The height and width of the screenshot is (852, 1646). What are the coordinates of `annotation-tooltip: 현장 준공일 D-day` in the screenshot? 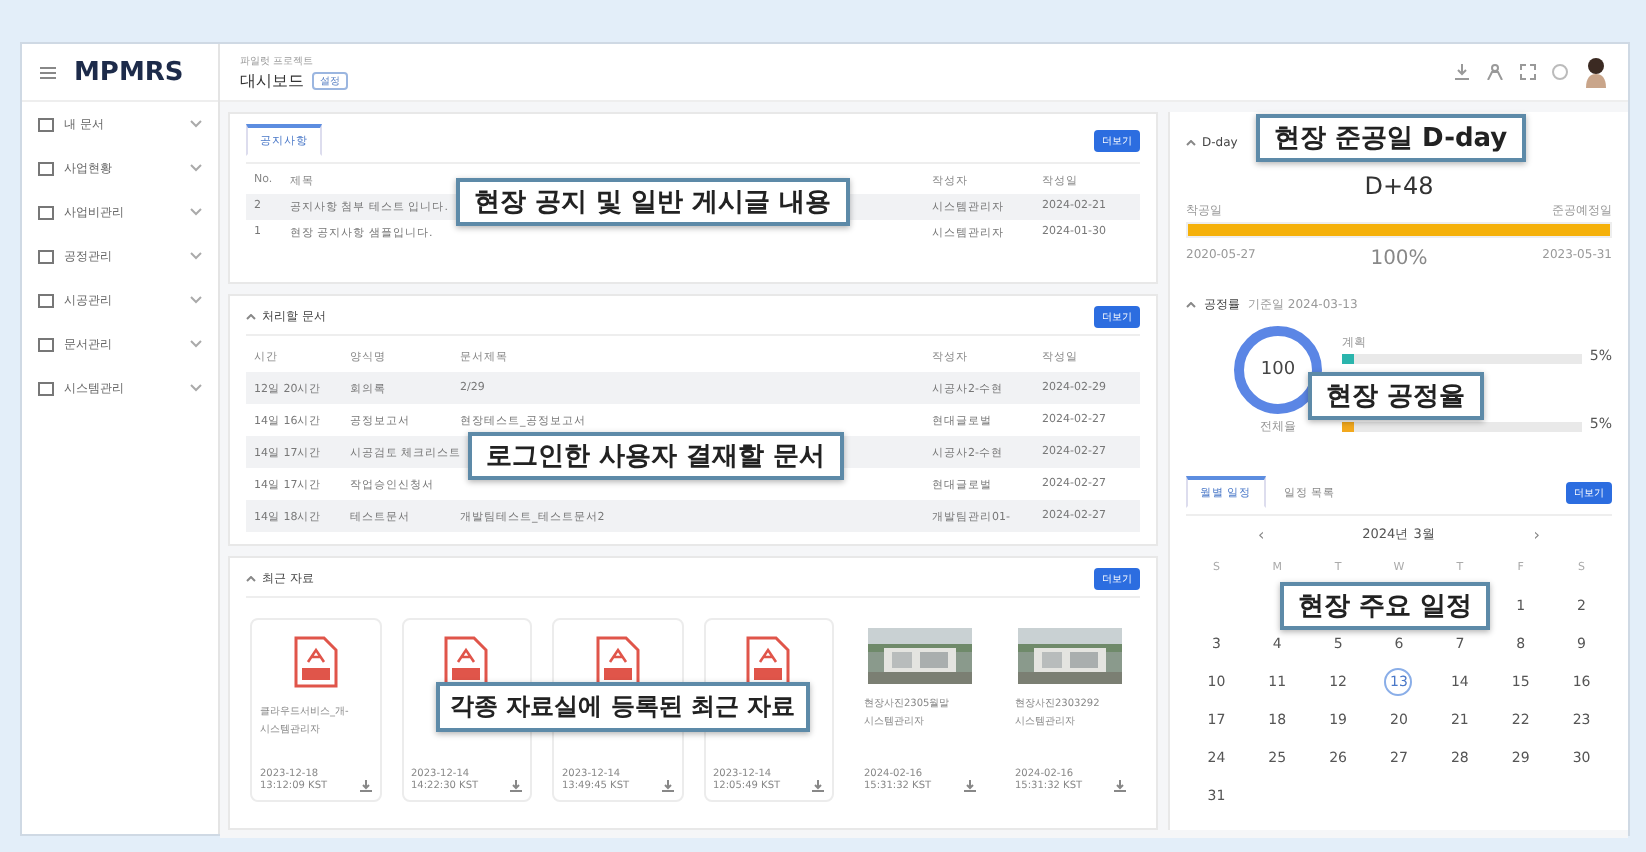 It's located at (1391, 138).